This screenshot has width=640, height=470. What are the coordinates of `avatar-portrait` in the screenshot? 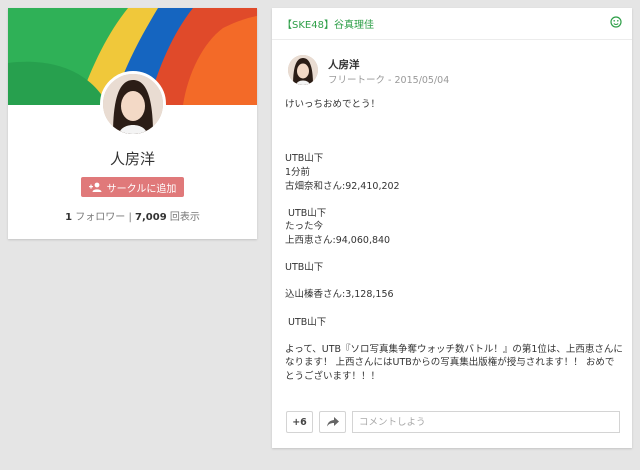 It's located at (133, 104).